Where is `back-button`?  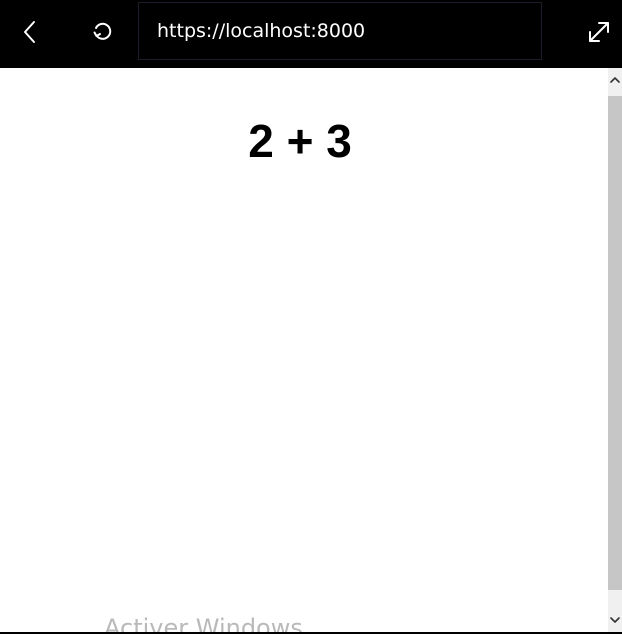 back-button is located at coordinates (30, 32).